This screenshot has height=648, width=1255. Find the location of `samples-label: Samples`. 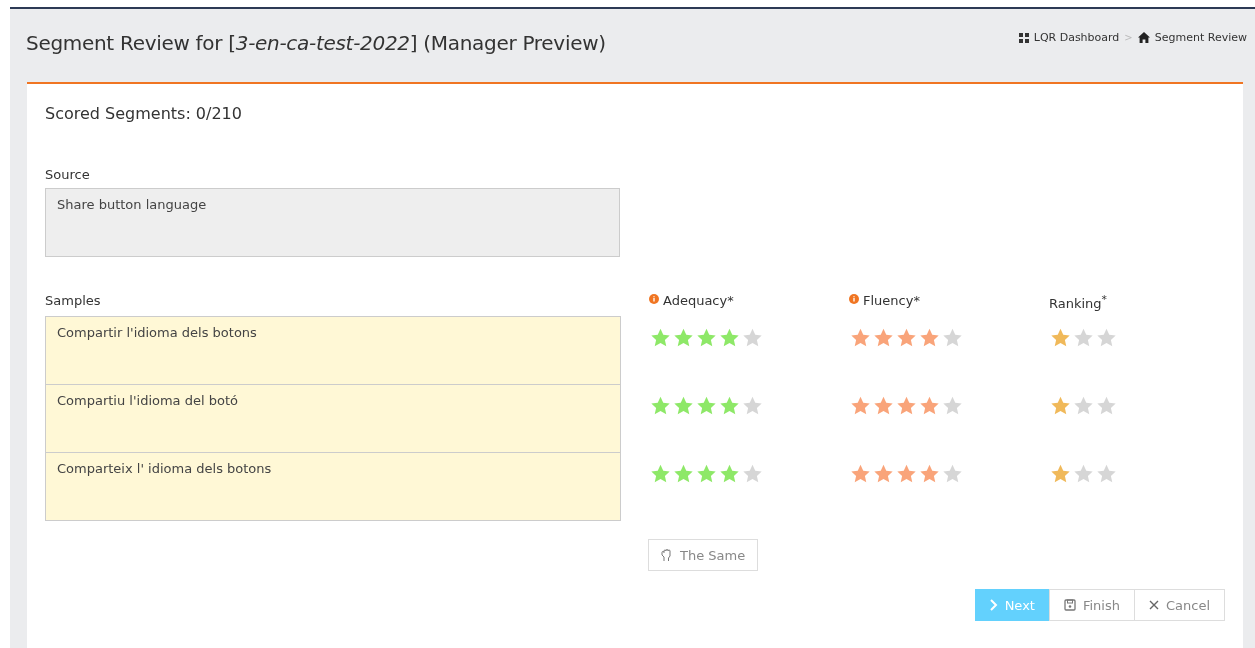

samples-label: Samples is located at coordinates (73, 301).